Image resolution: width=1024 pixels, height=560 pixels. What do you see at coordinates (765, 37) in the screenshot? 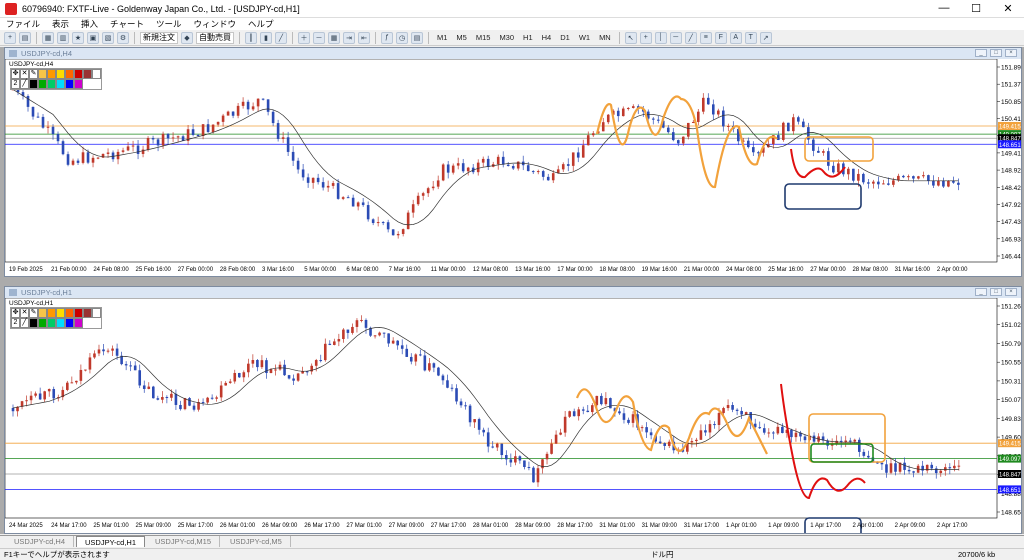
I see `arrows-icon: ↗` at bounding box center [765, 37].